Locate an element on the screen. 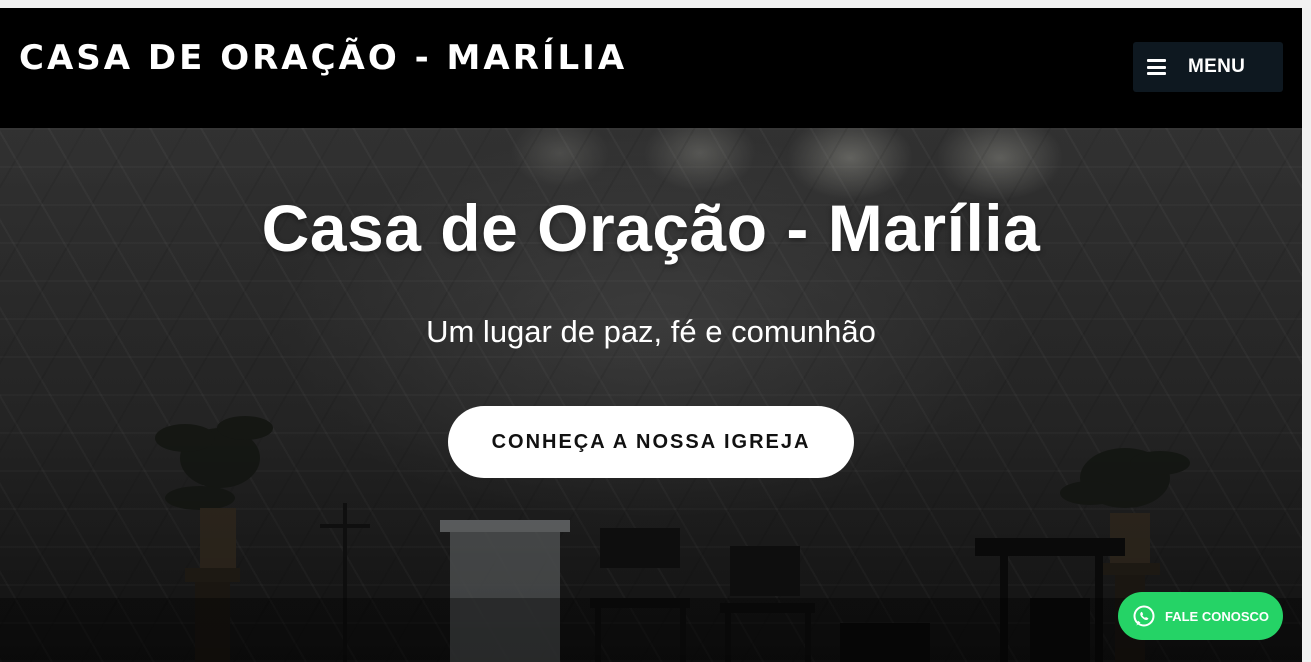 The width and height of the screenshot is (1311, 662). whatsapp-contact-button: FALE CONOSCO is located at coordinates (1200, 616).